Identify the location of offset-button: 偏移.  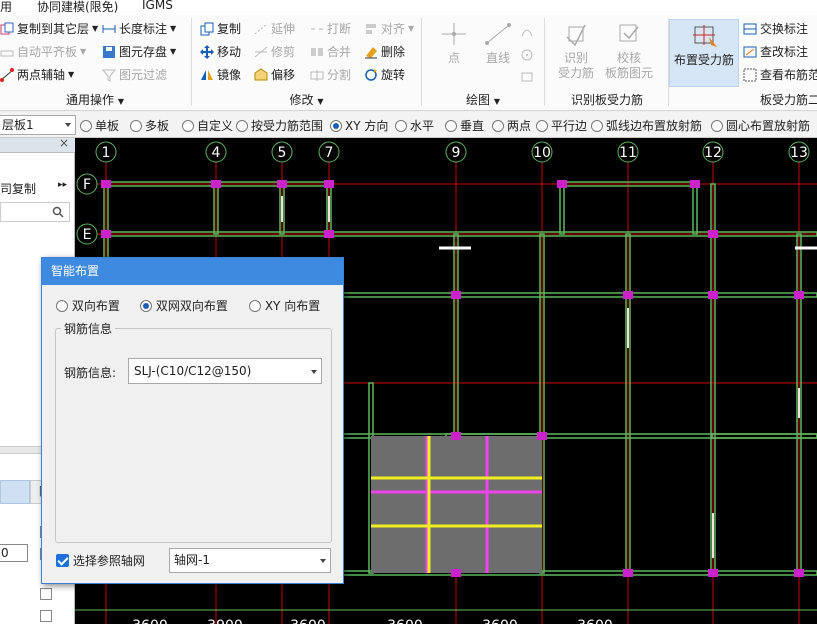
(274, 75).